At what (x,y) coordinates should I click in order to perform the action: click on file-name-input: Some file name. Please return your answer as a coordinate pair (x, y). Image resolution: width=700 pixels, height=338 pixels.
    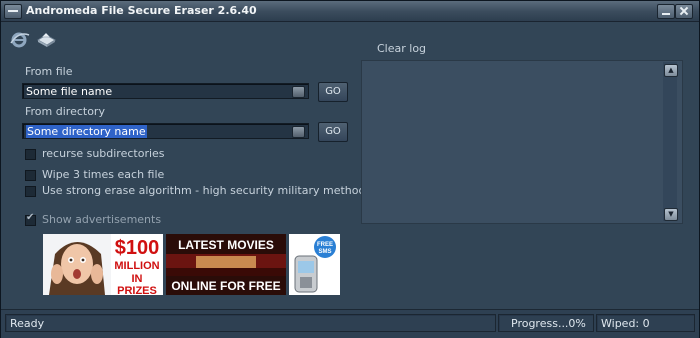
    Looking at the image, I should click on (165, 91).